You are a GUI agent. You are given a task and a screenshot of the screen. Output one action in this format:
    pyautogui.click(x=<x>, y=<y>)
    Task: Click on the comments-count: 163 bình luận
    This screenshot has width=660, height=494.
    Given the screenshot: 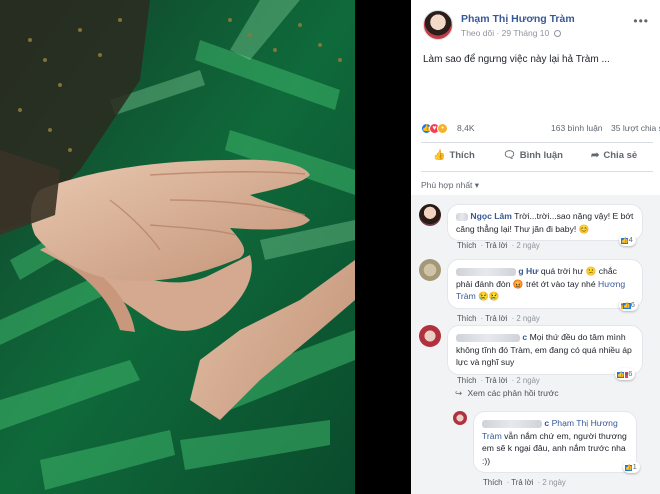 What is the action you would take?
    pyautogui.click(x=577, y=128)
    